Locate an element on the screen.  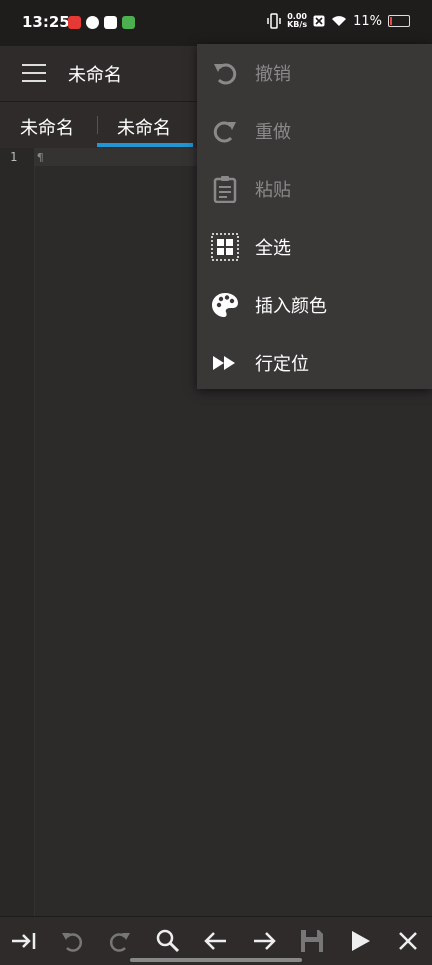
menu-item-label: 全选 is located at coordinates (273, 248).